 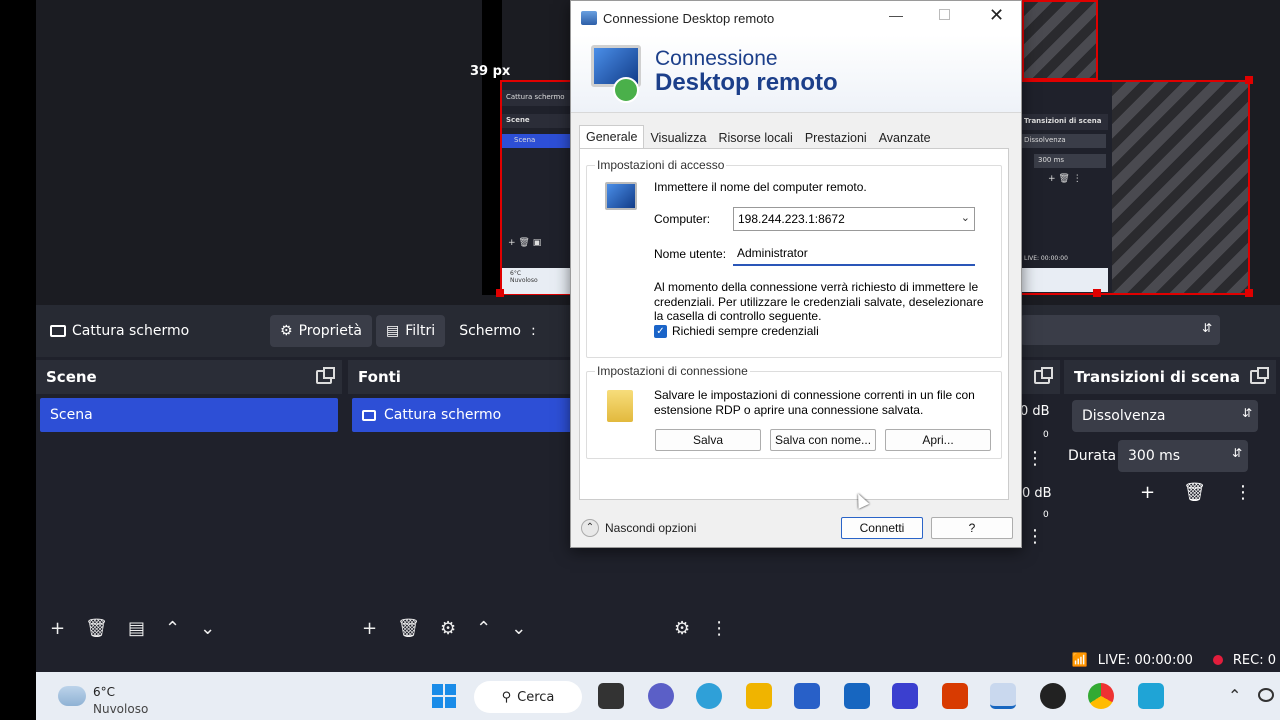 What do you see at coordinates (896, 15) in the screenshot?
I see `minimize-button: —` at bounding box center [896, 15].